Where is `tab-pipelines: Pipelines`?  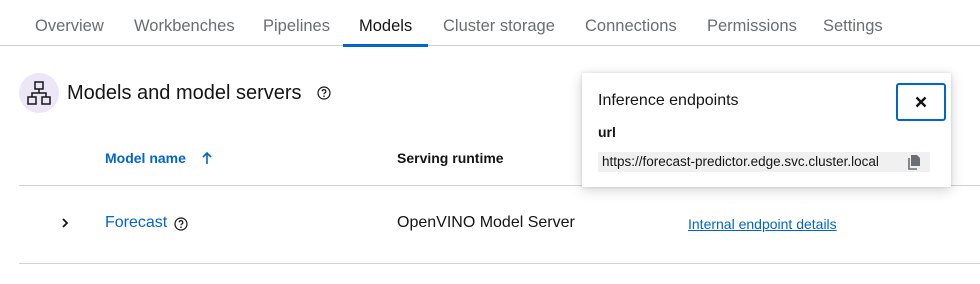 tab-pipelines: Pipelines is located at coordinates (296, 23).